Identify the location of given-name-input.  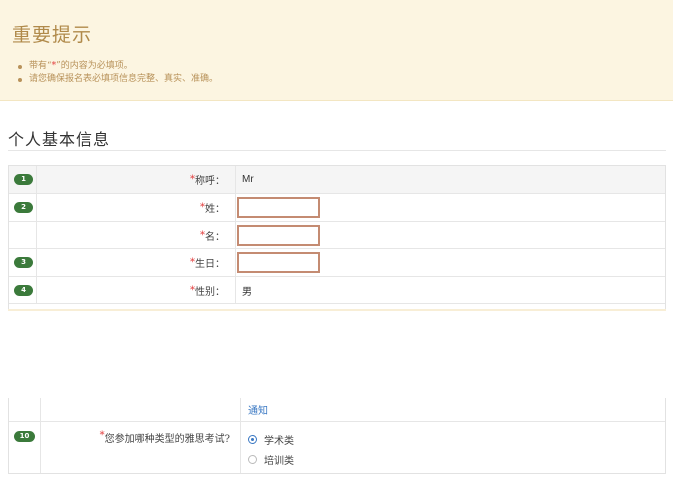
(278, 235).